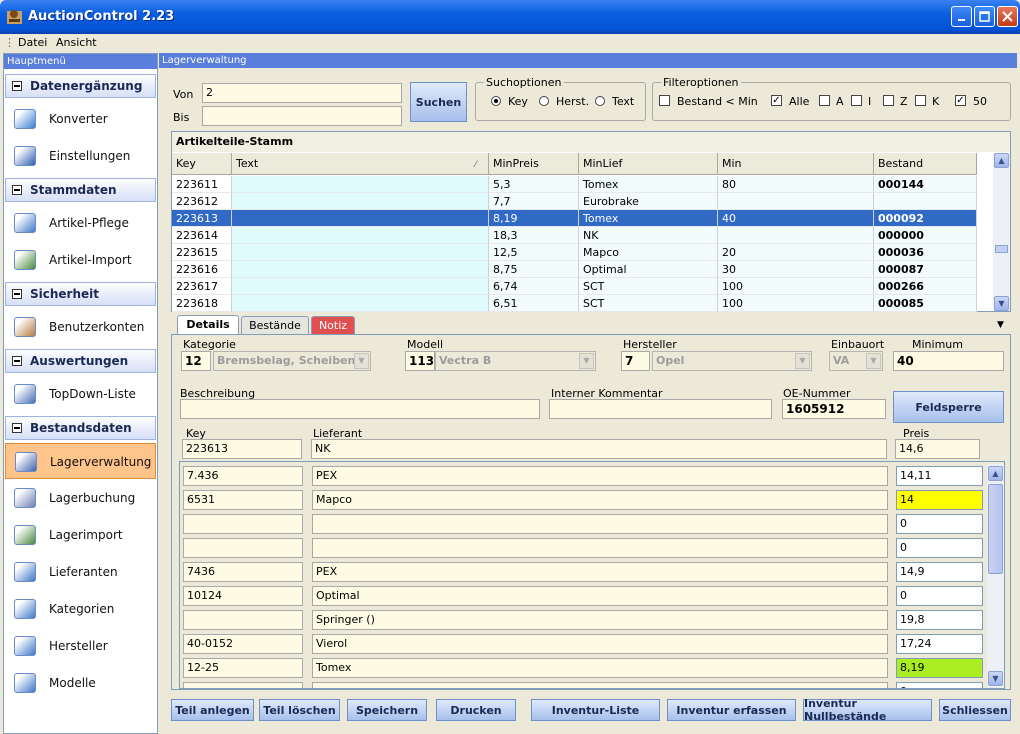 The width and height of the screenshot is (1020, 734). I want to click on sidebar-item-konverter: Konverter, so click(80, 119).